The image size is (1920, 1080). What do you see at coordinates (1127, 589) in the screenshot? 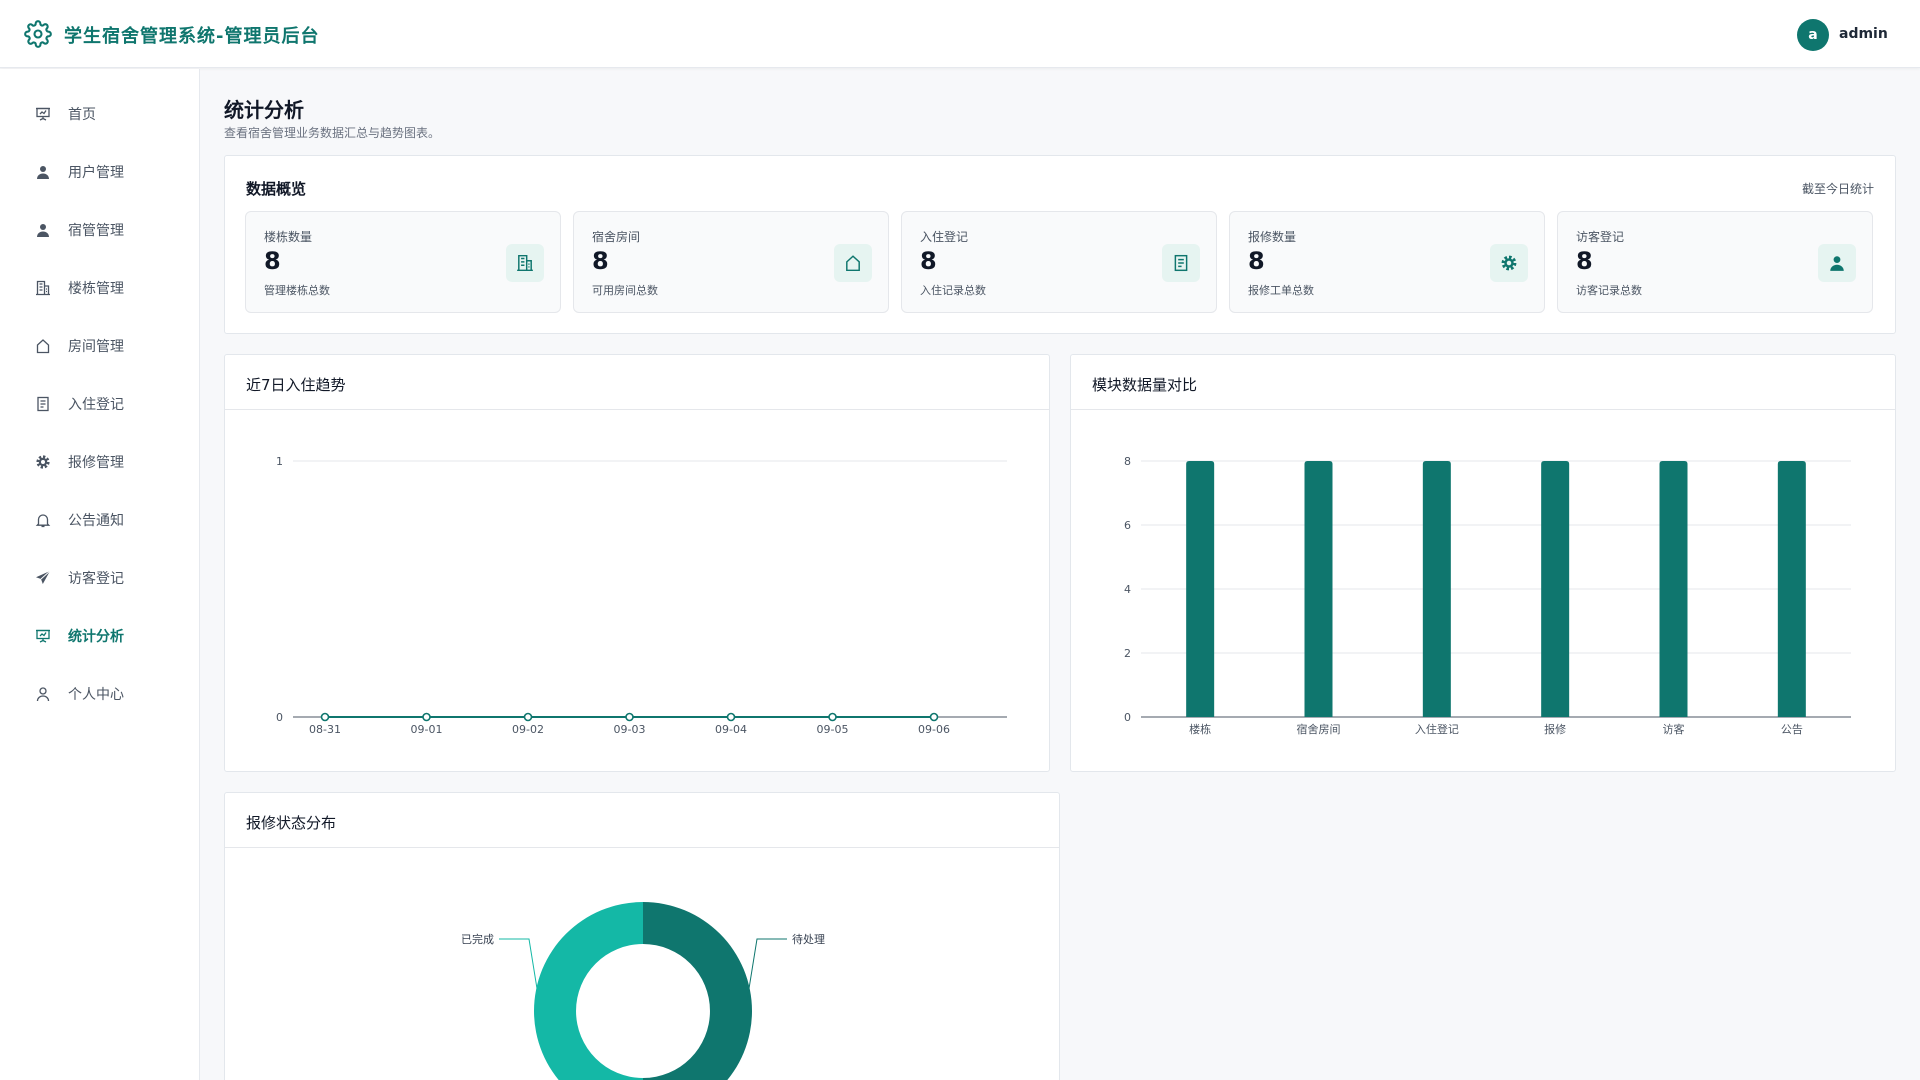
I see `y-tick-label: 4` at bounding box center [1127, 589].